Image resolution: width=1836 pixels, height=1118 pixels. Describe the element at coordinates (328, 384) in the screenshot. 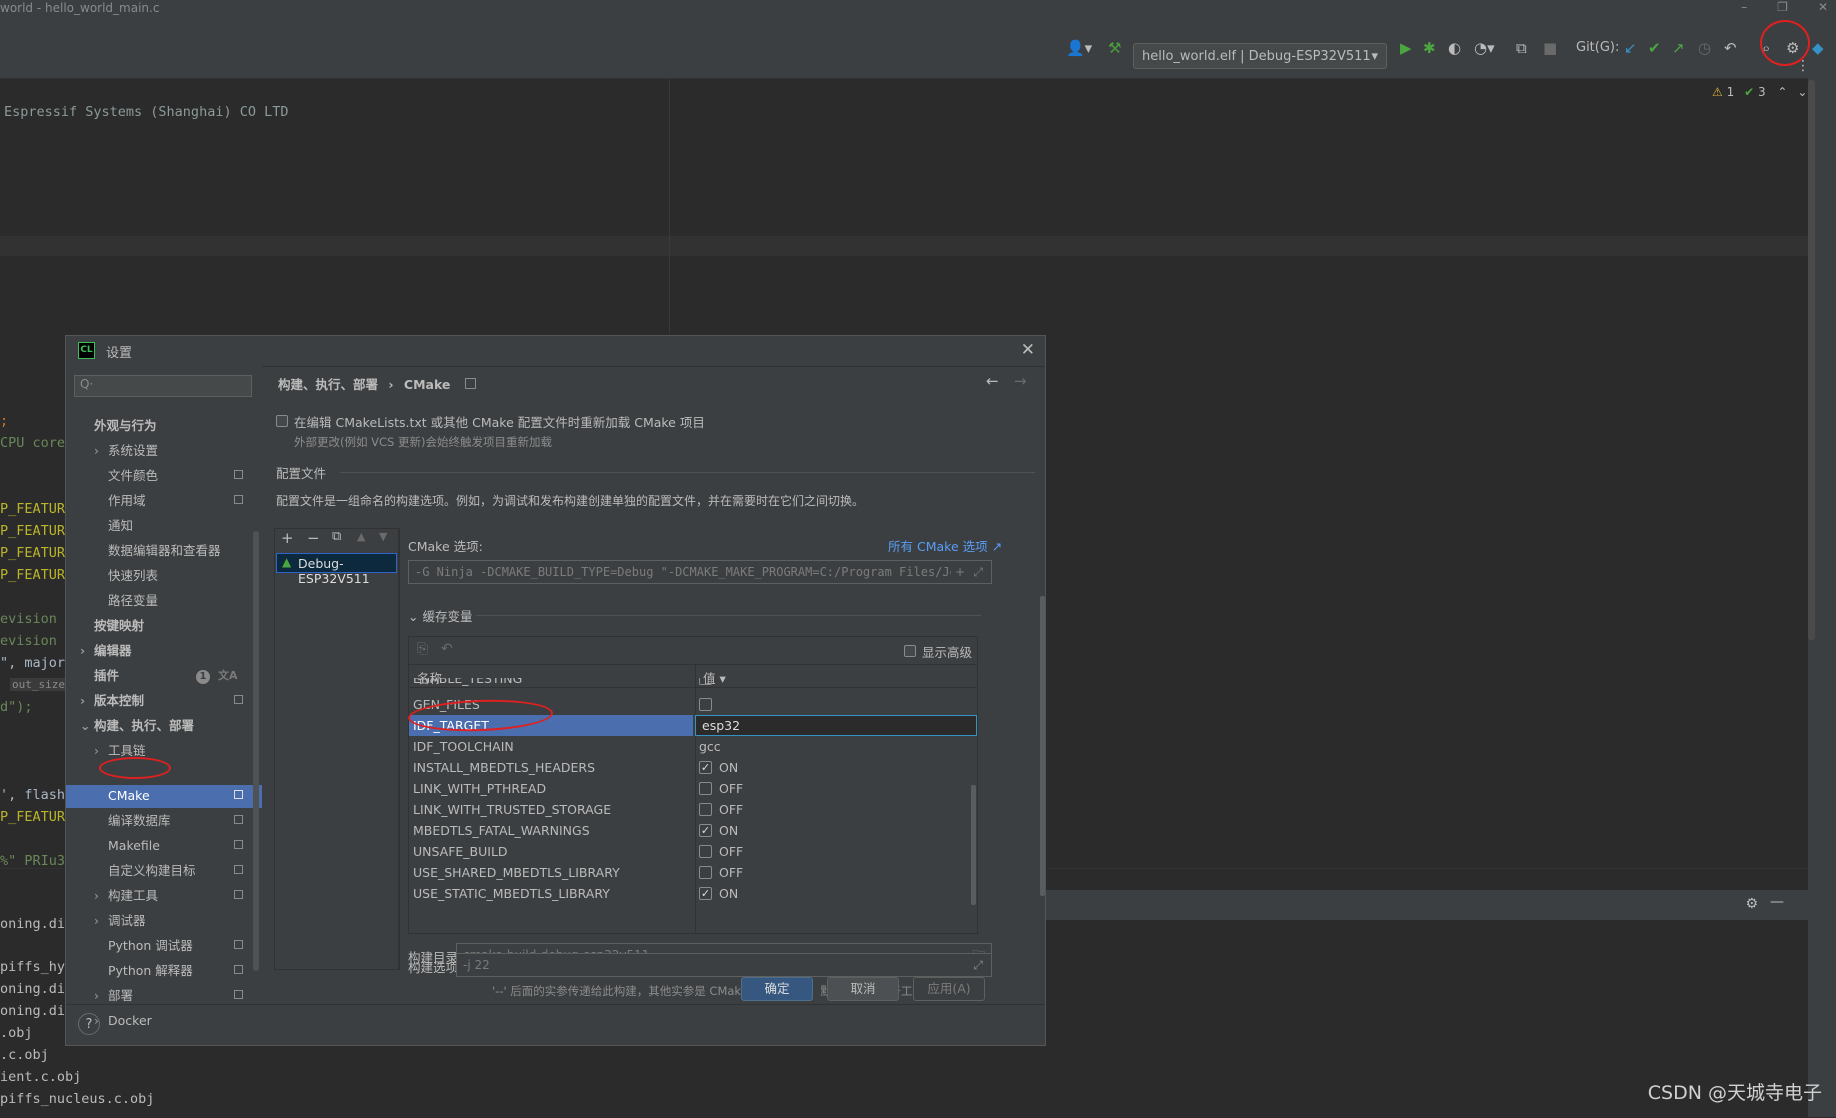

I see `breadcrumb-parent: 构建、执行、部署` at that location.